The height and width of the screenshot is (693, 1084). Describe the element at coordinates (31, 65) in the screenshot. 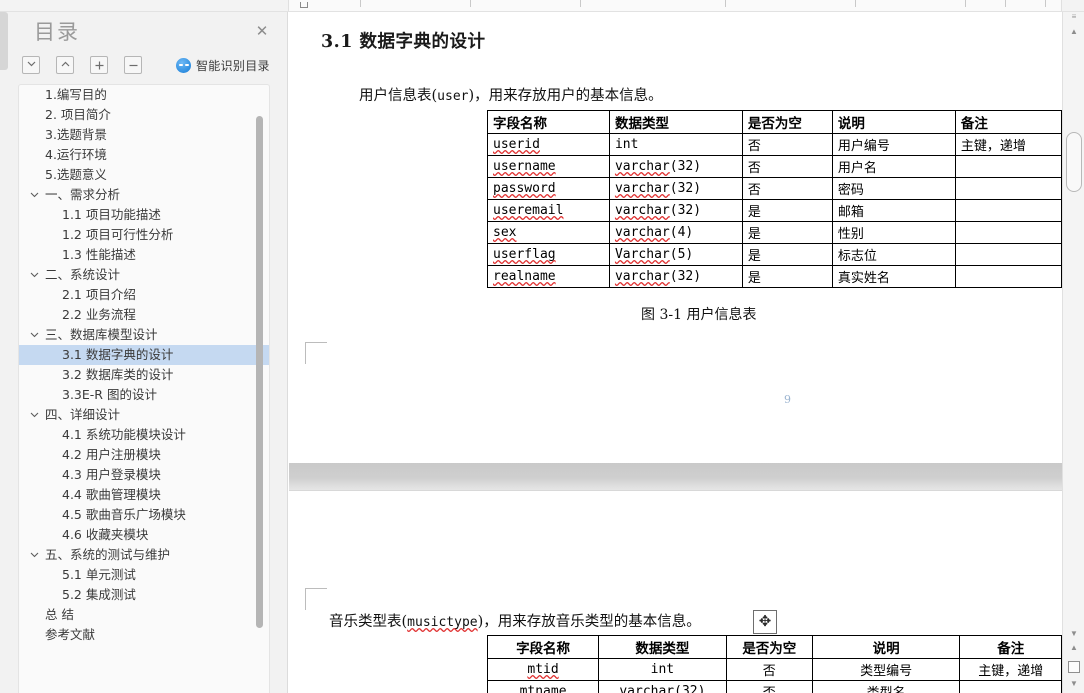

I see `collapse-all-button` at that location.